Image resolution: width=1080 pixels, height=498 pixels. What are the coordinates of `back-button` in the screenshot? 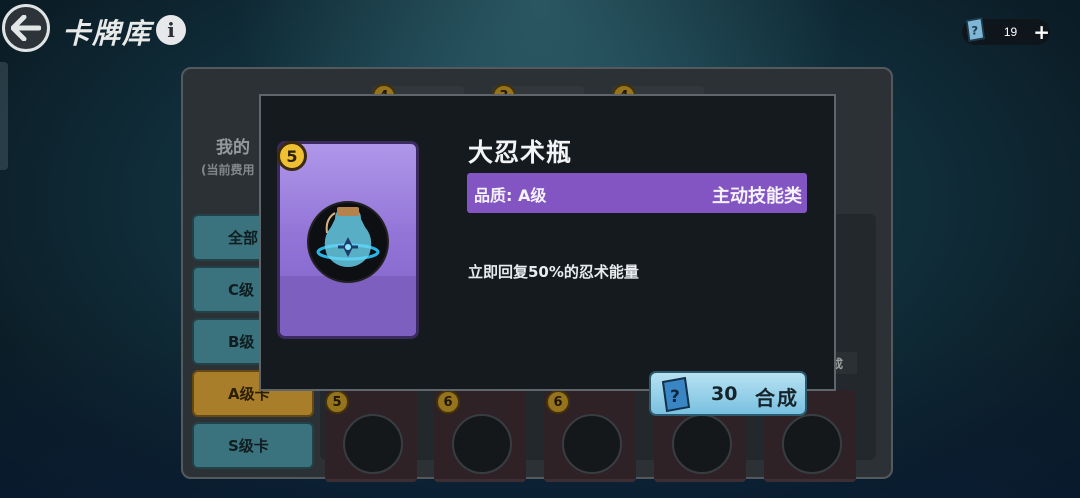 It's located at (26, 28).